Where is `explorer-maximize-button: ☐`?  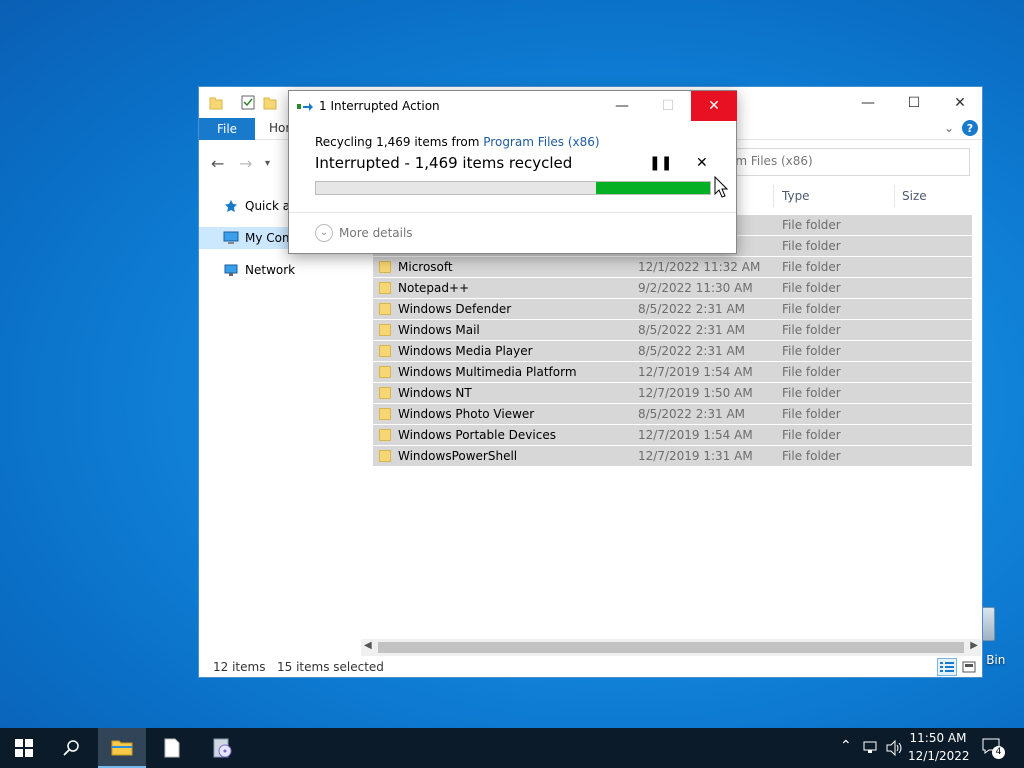
explorer-maximize-button: ☐ is located at coordinates (914, 102).